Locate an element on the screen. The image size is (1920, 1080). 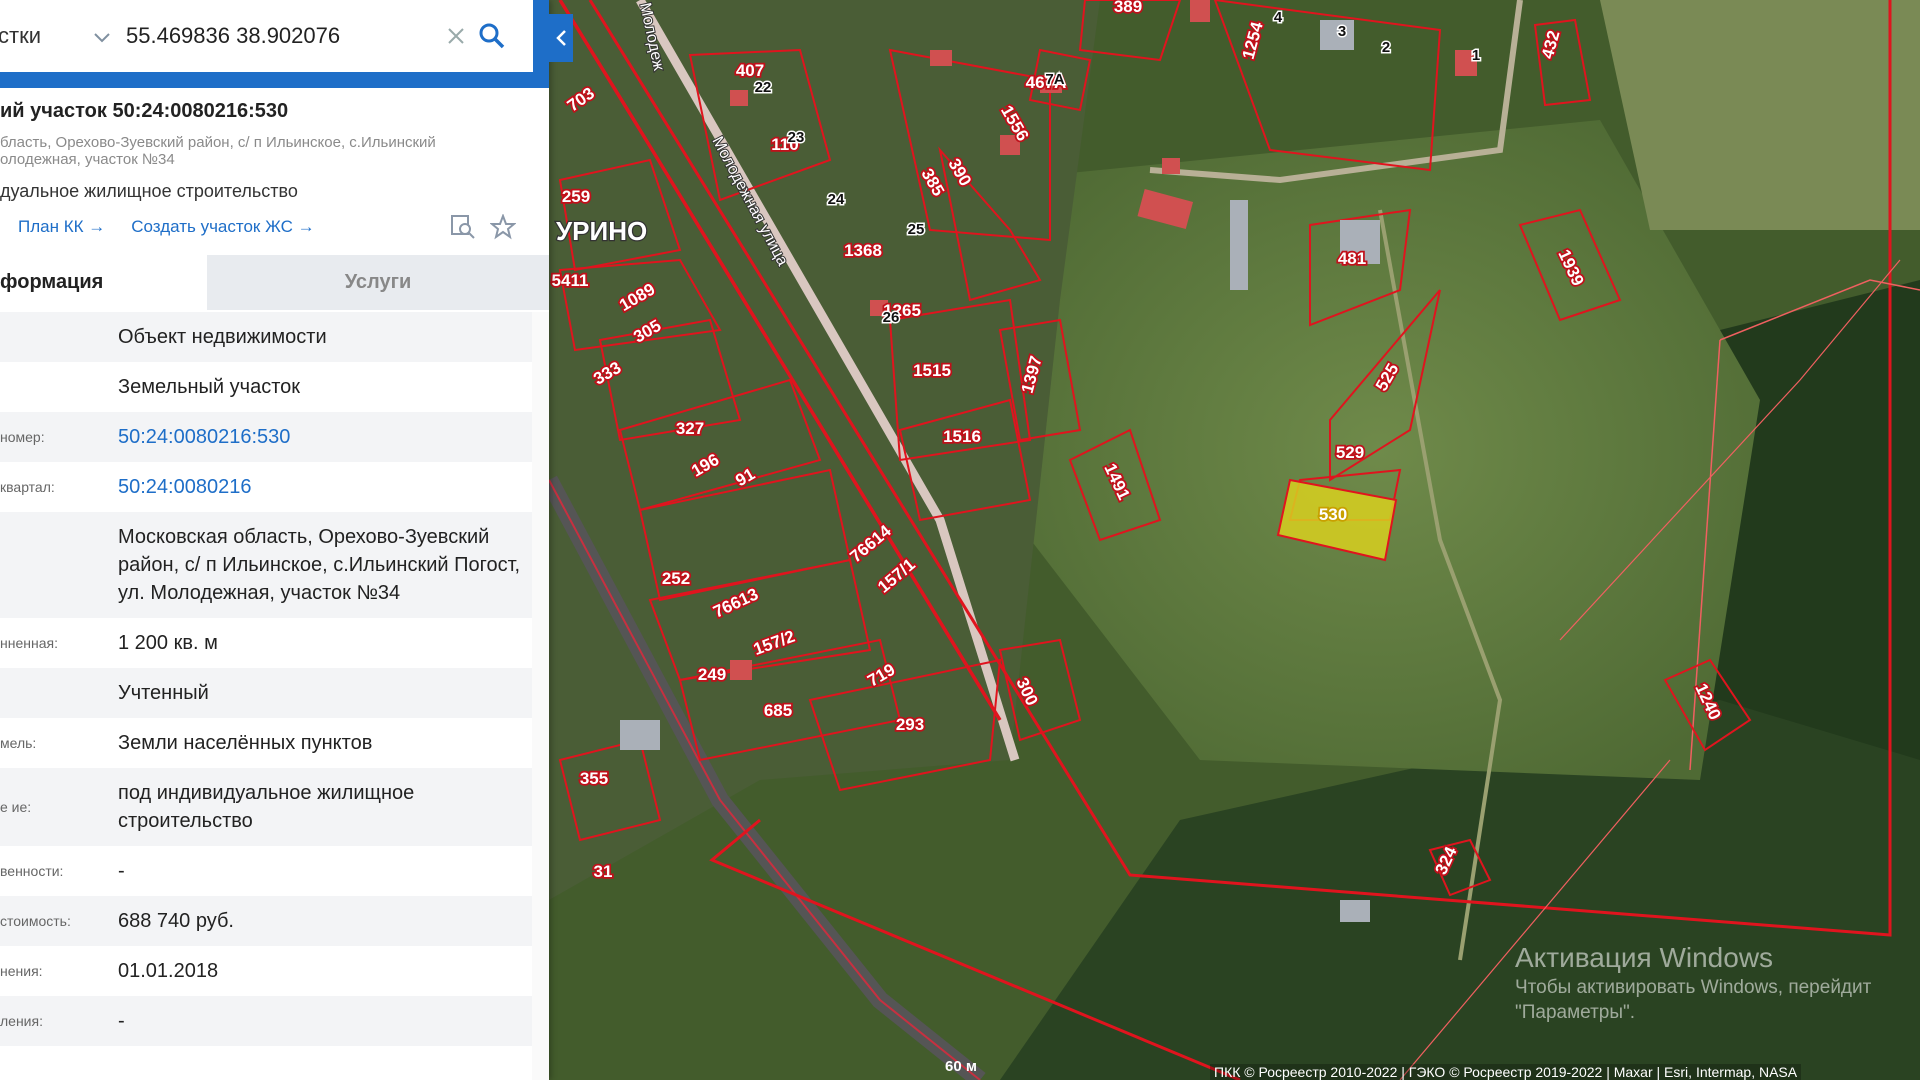
house-number: 24 is located at coordinates (836, 199).